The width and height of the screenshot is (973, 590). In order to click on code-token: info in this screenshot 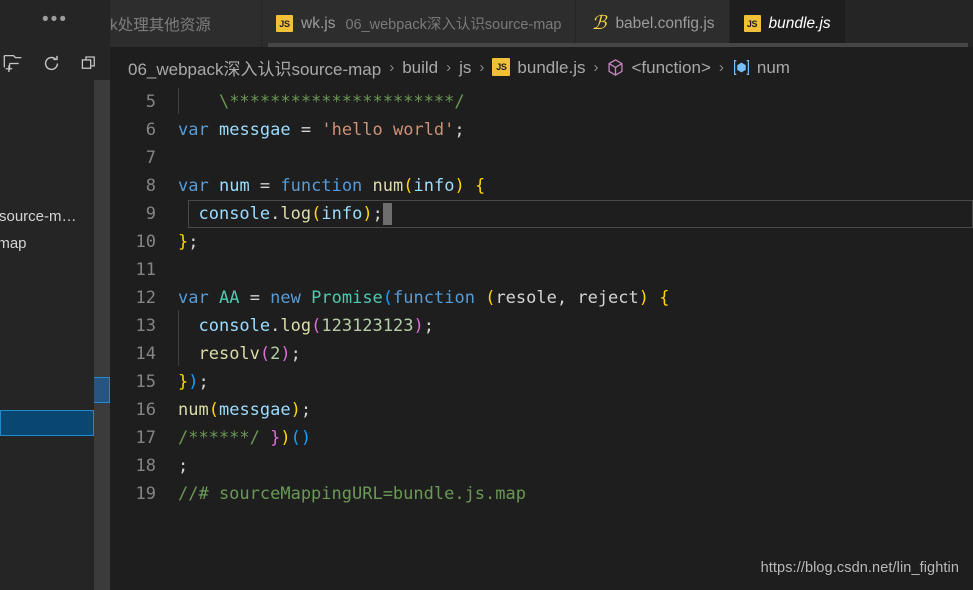, I will do `click(434, 186)`.